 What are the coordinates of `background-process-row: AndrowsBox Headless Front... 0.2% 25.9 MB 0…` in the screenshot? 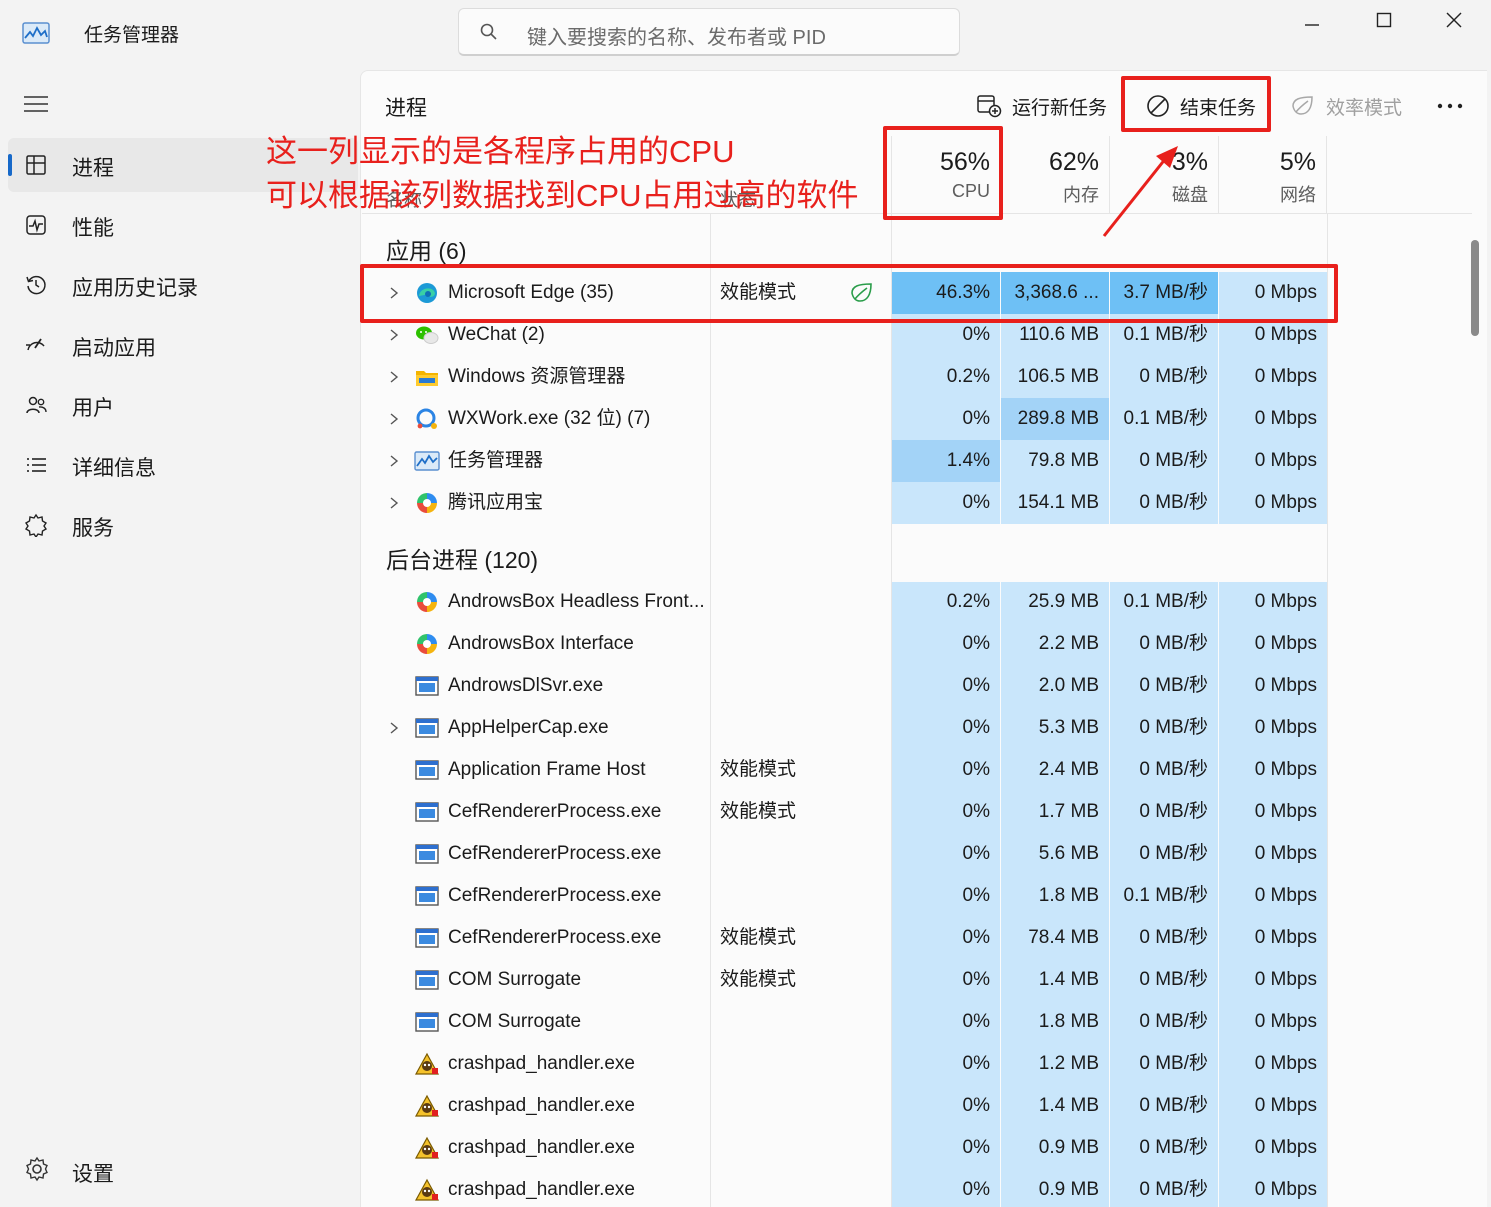 It's located at (845, 602).